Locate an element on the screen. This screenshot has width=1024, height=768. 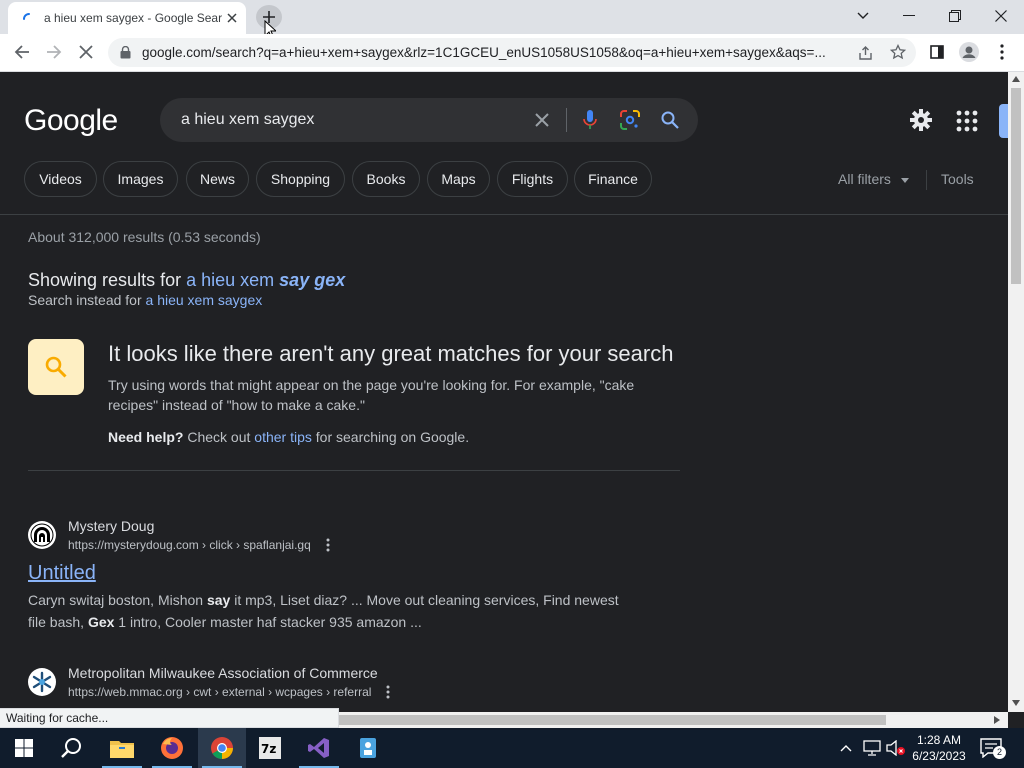
kebab-menu-icon is located at coordinates (328, 545).